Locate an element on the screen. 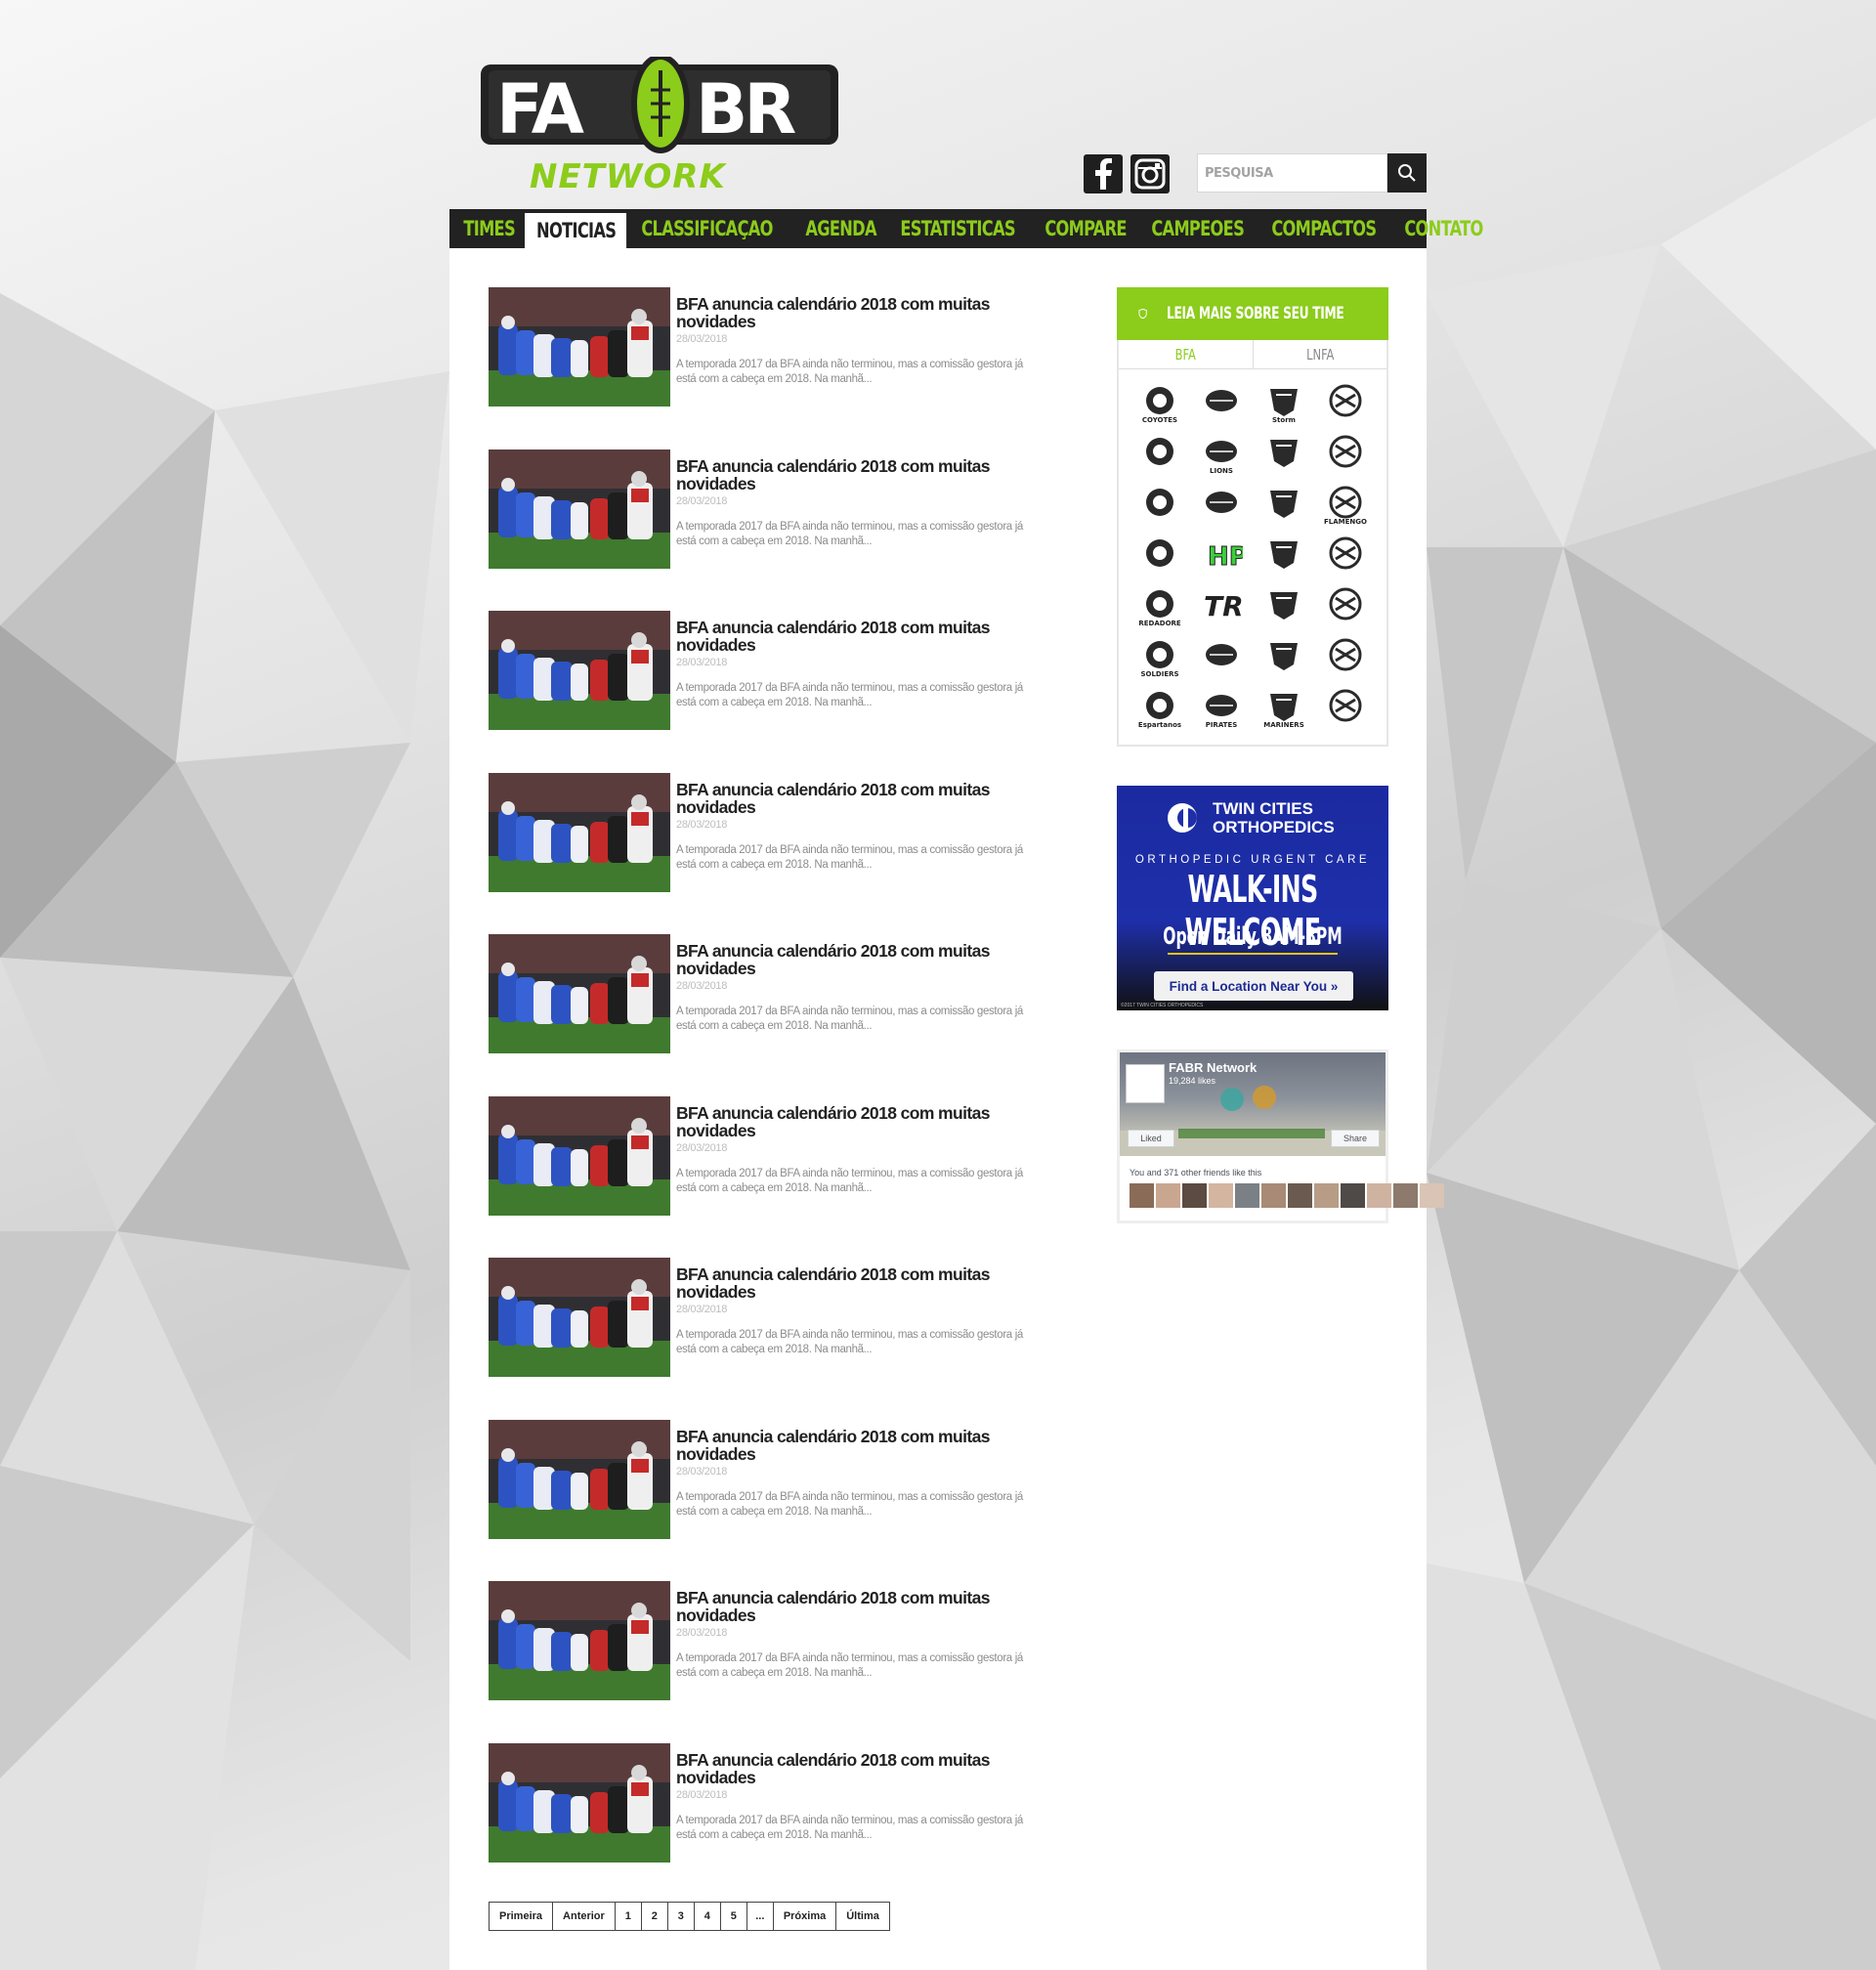 Image resolution: width=1876 pixels, height=1970 pixels. page-previous: Anterior is located at coordinates (584, 1916).